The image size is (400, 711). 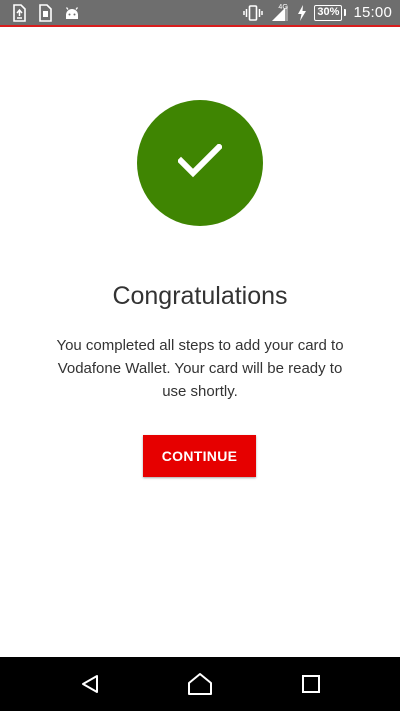 I want to click on status-bar: 4G 30% 15:00, so click(x=200, y=13).